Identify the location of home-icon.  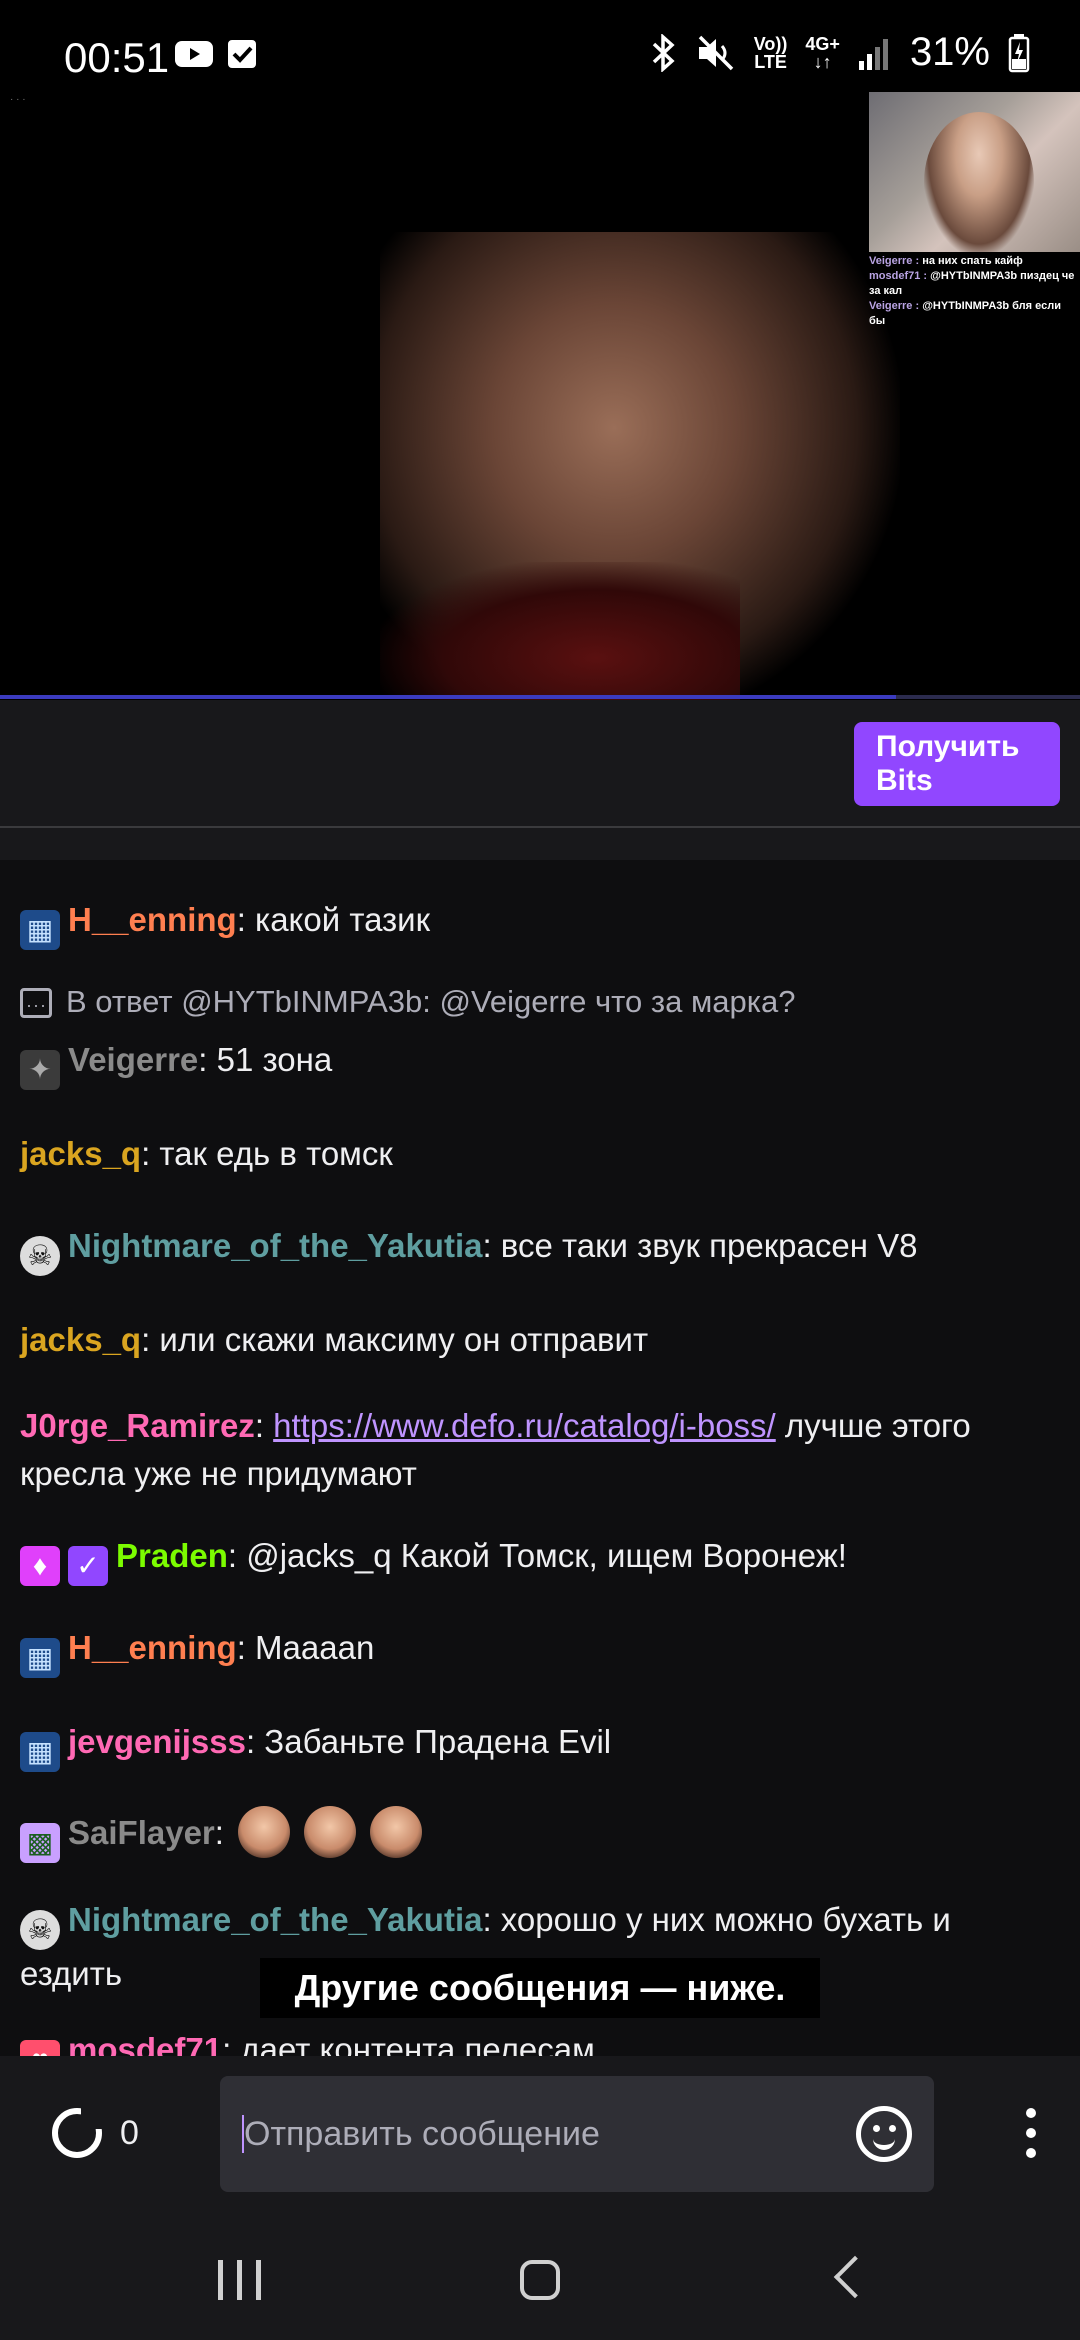
(540, 2280).